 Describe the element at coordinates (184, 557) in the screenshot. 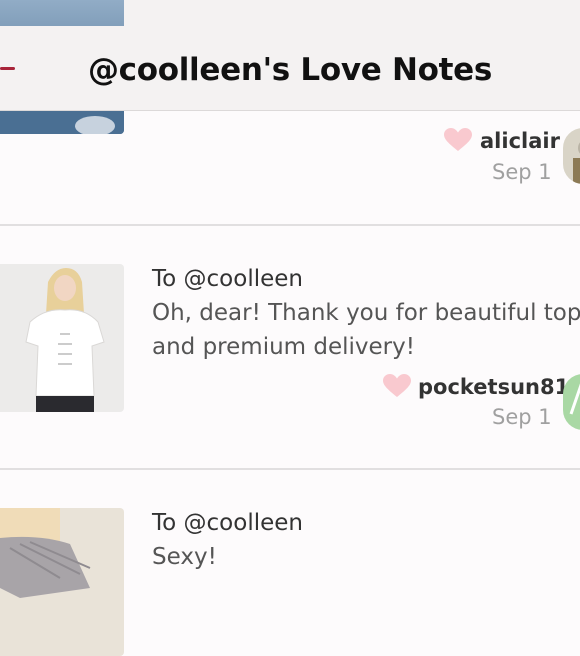

I see `note-message: Sexy!` at that location.